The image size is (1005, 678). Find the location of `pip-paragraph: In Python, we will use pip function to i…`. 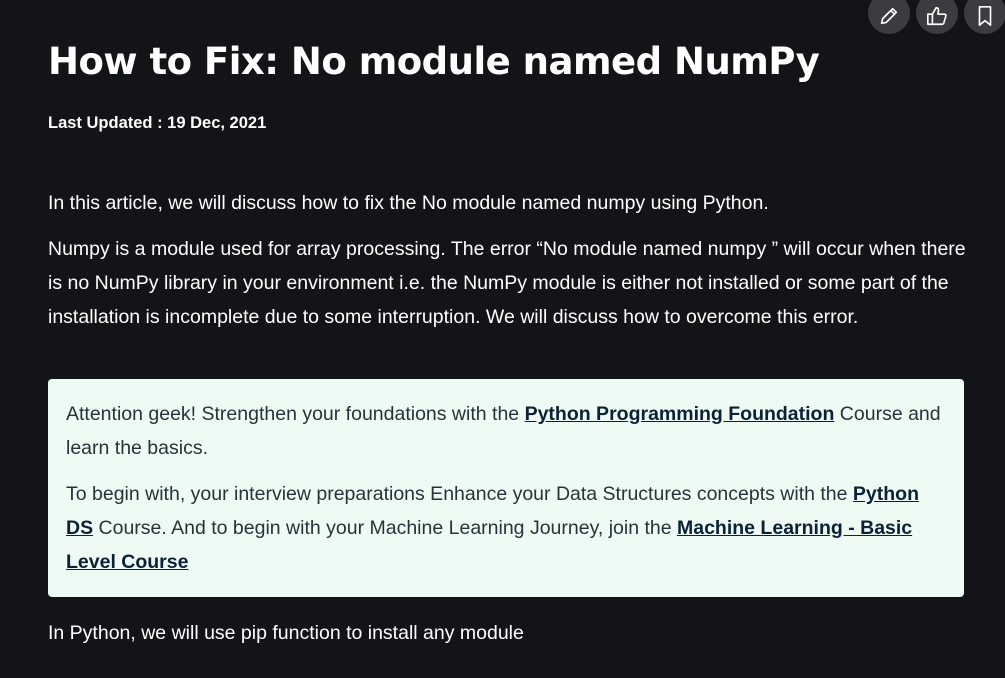

pip-paragraph: In Python, we will use pip function to i… is located at coordinates (286, 633).